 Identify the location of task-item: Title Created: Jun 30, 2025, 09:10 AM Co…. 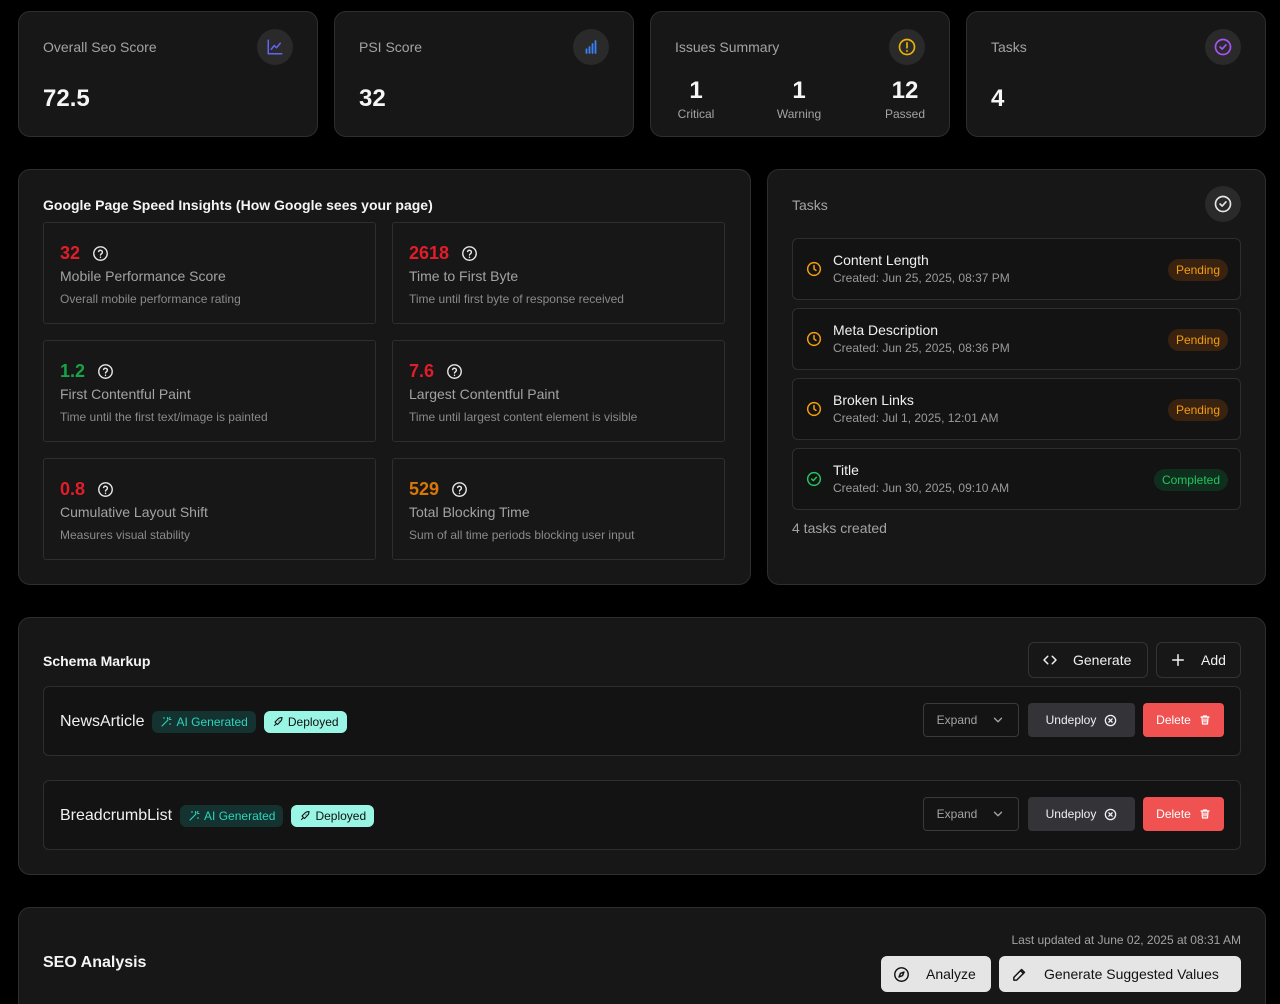
(1016, 479).